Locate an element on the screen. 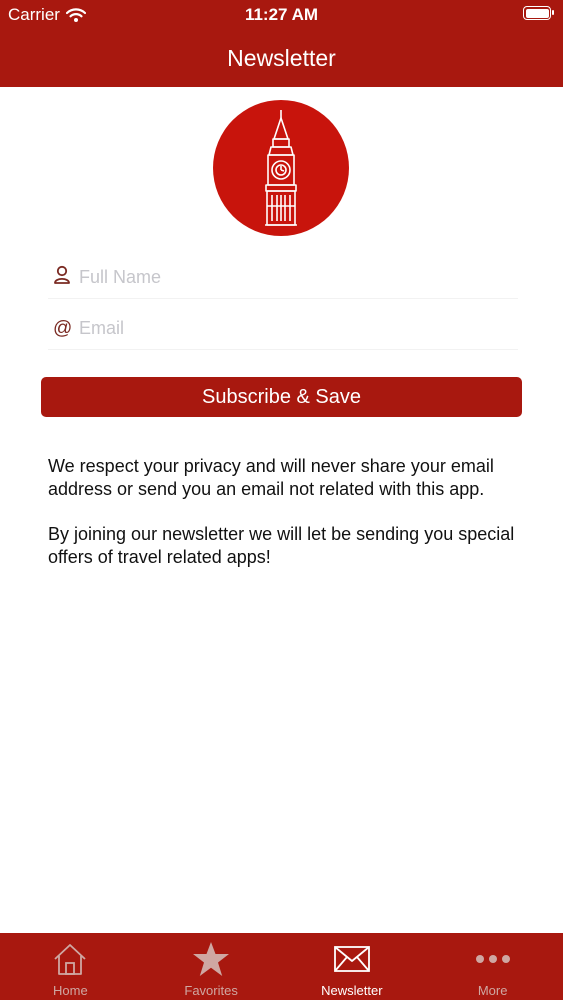 This screenshot has height=1000, width=563. tab-newsletter: Newsletter is located at coordinates (352, 966).